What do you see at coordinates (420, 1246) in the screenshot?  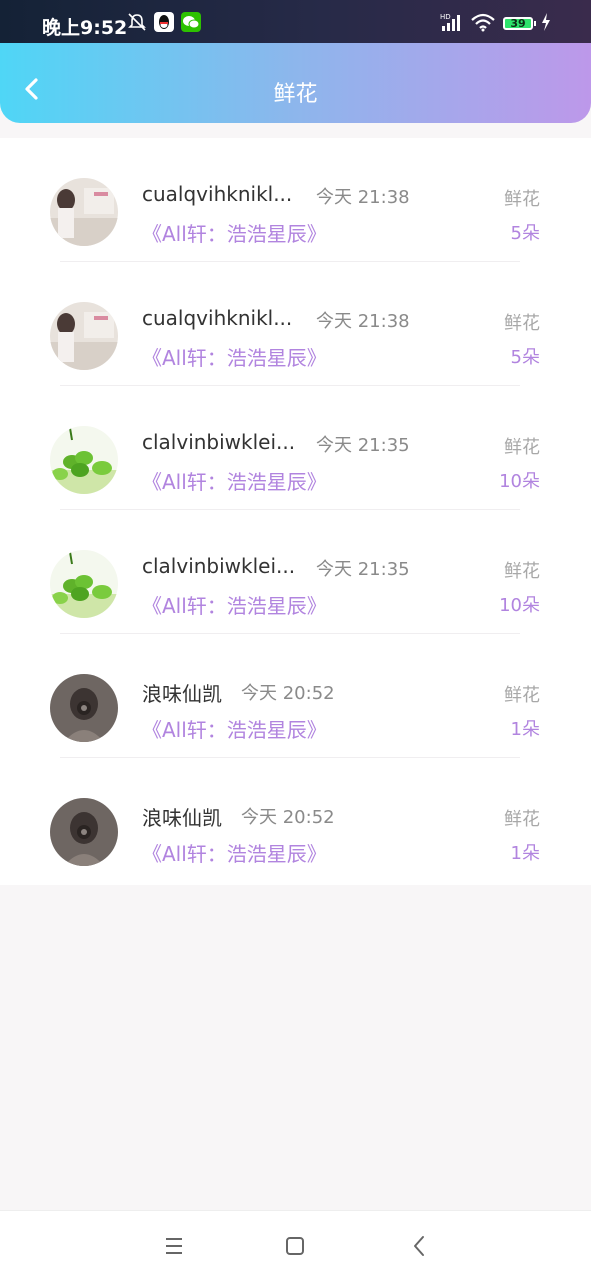 I see `back-icon` at bounding box center [420, 1246].